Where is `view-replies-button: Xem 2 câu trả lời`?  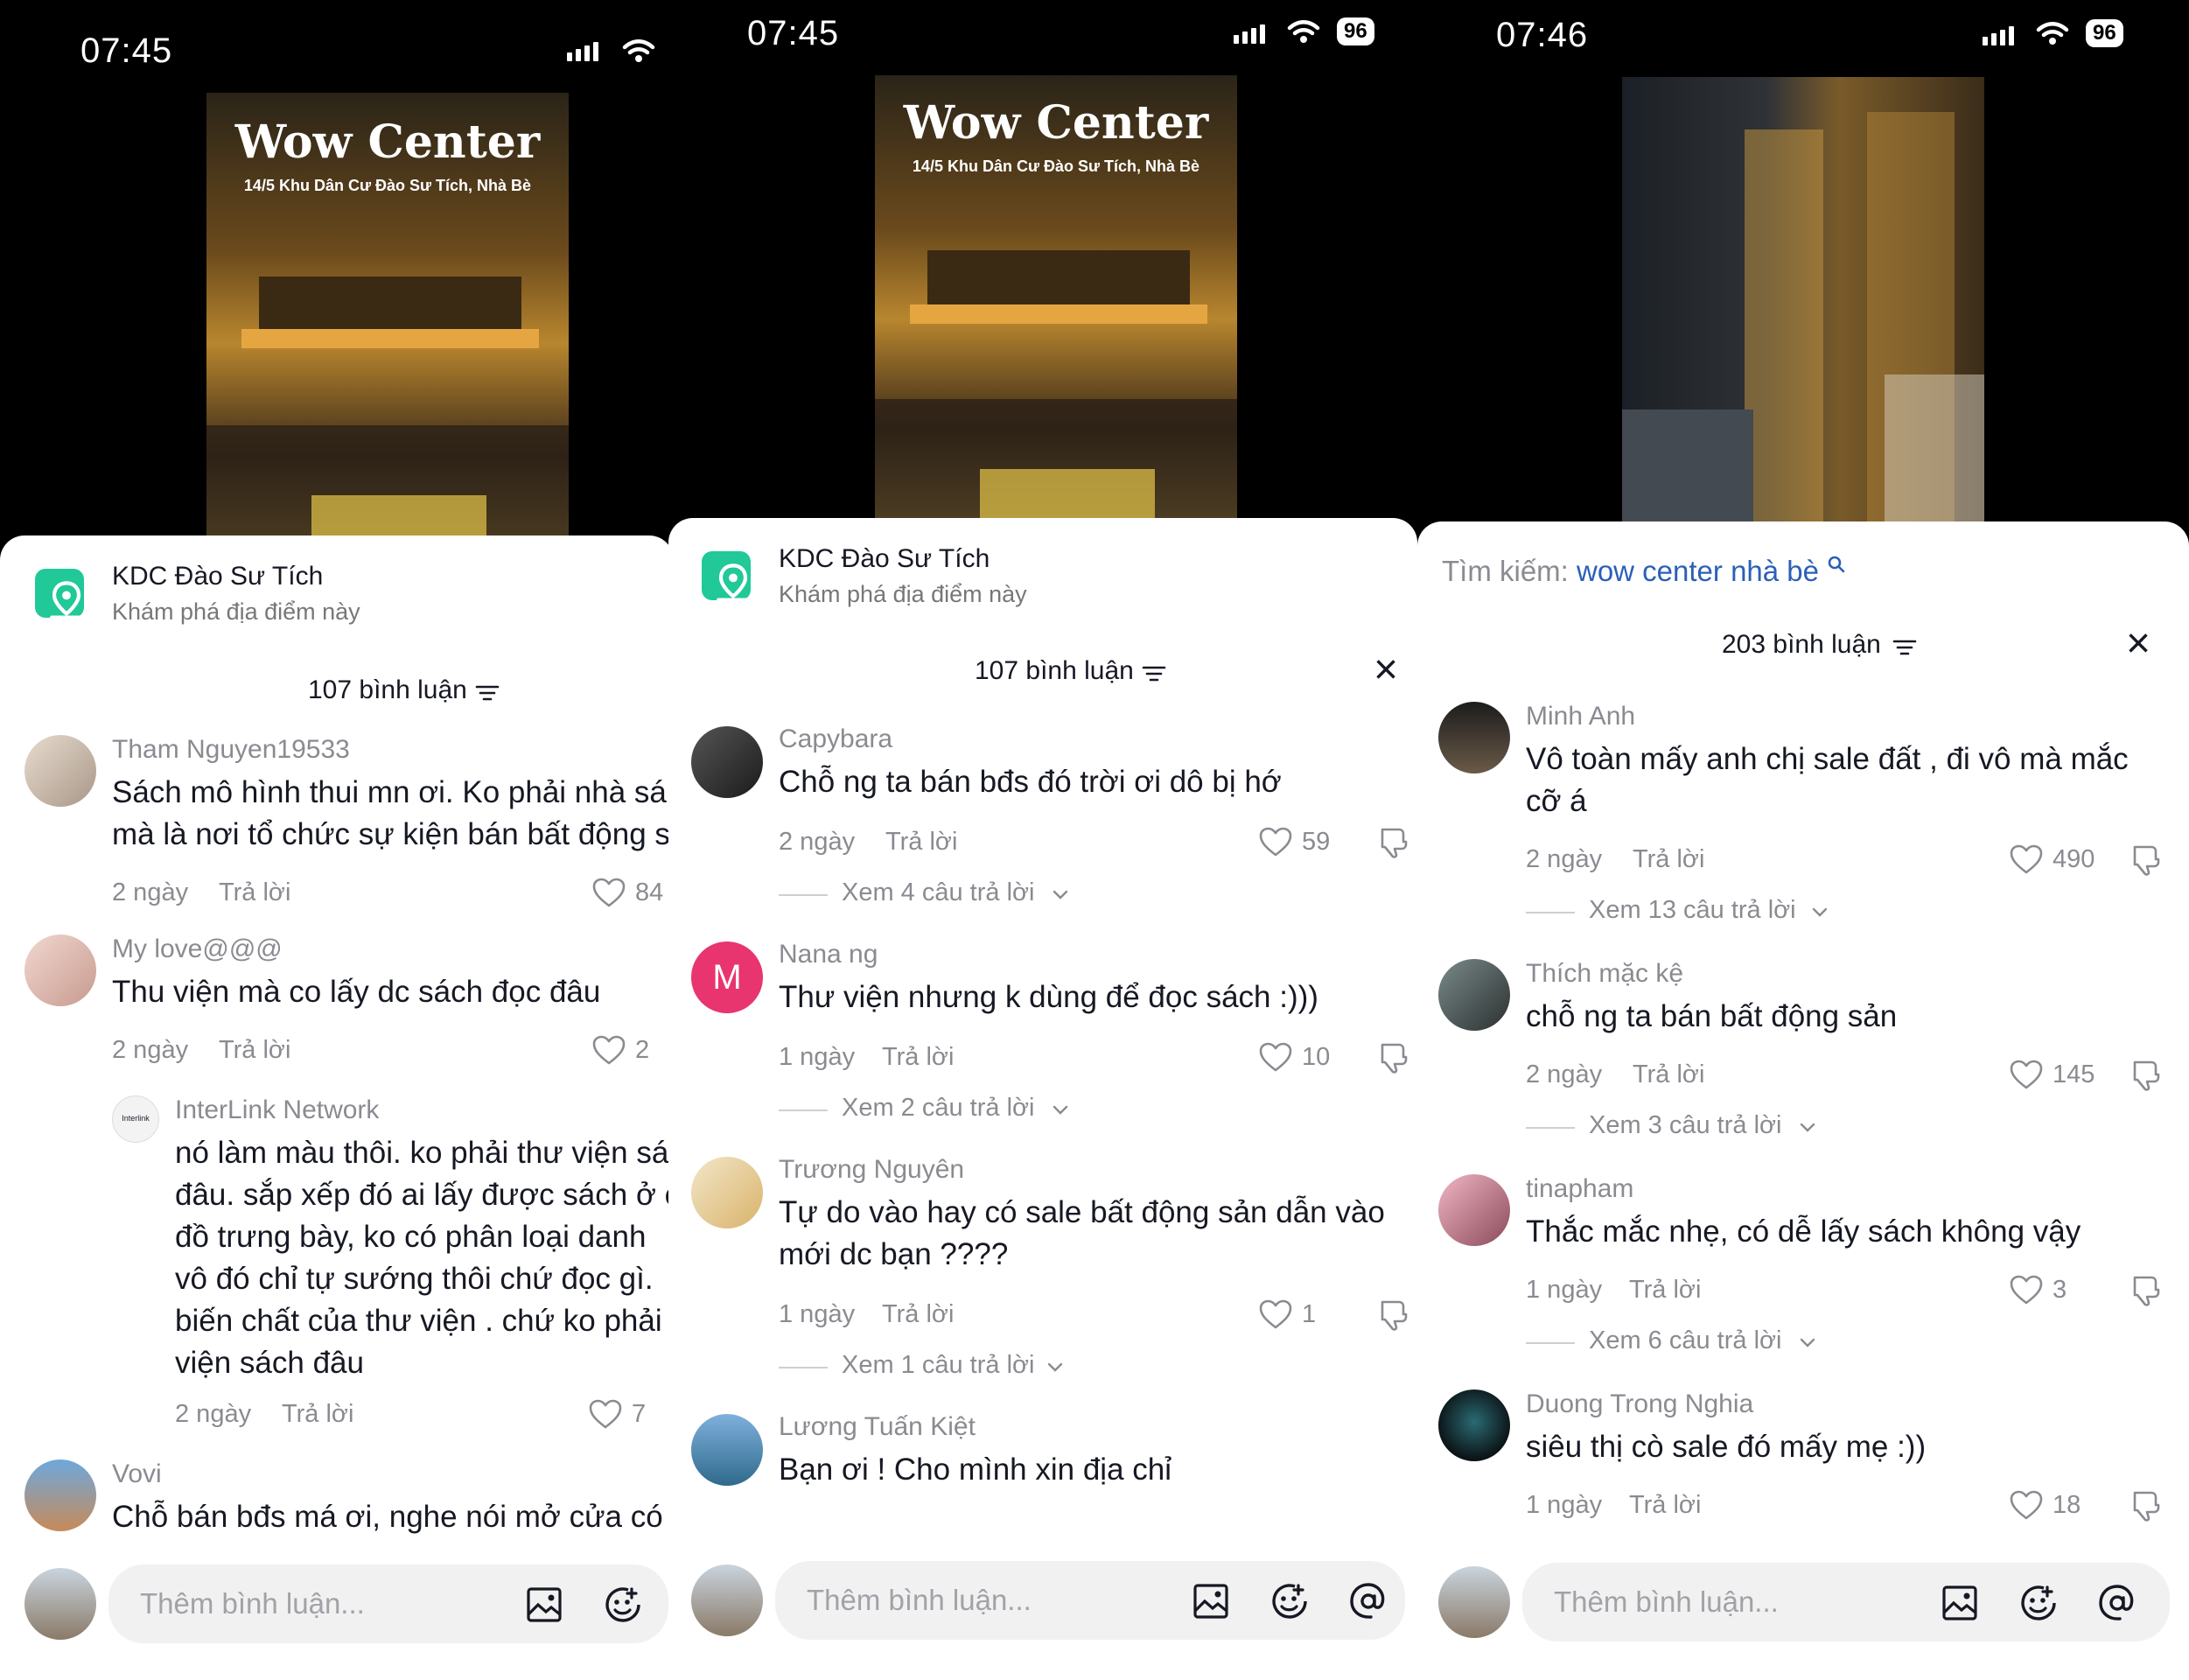 view-replies-button: Xem 2 câu trả lời is located at coordinates (938, 1108).